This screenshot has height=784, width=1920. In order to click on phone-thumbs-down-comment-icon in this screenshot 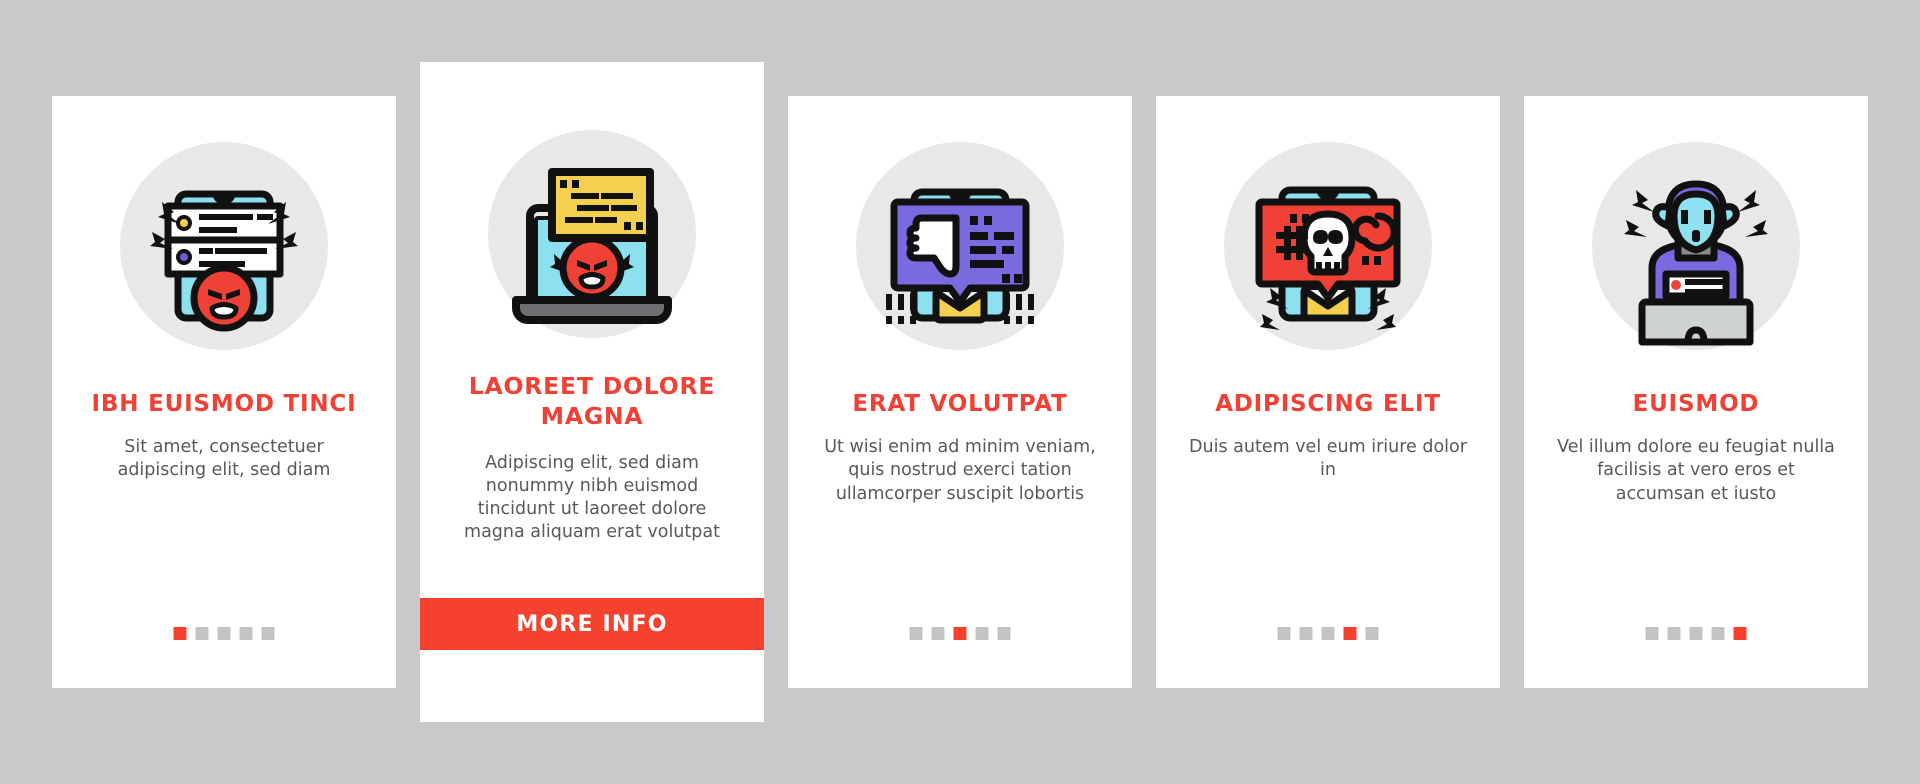, I will do `click(960, 256)`.